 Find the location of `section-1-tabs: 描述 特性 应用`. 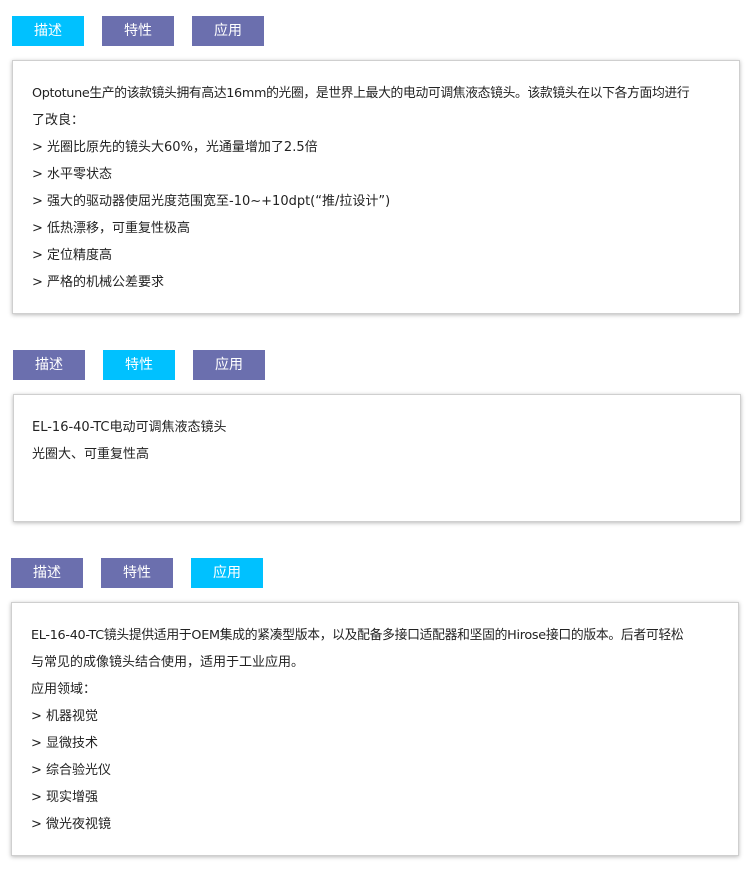

section-1-tabs: 描述 特性 应用 is located at coordinates (142, 31).